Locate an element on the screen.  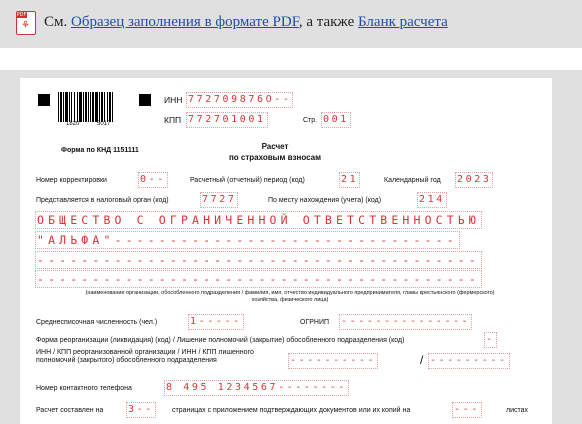
phone-label: Номер контактного телефона is located at coordinates (84, 388).